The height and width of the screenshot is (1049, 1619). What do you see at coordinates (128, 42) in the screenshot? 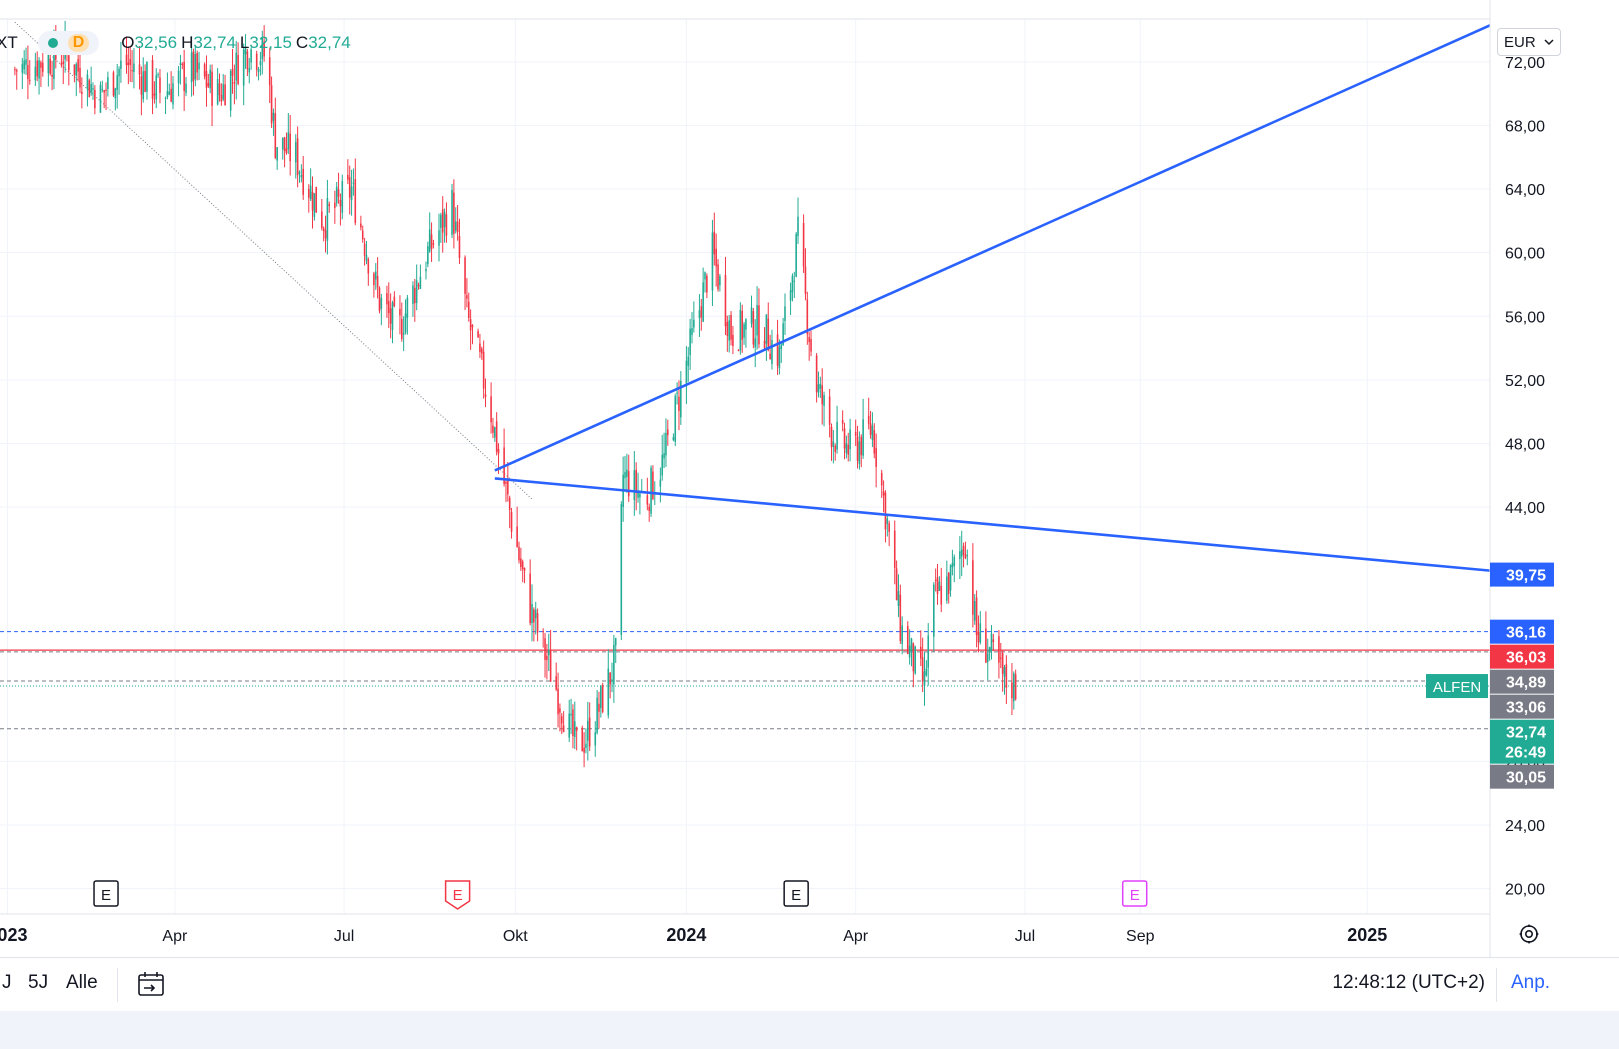
I see `open-key: O` at bounding box center [128, 42].